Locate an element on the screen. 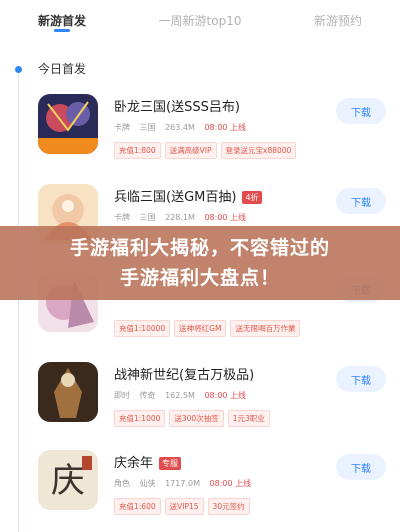 The image size is (400, 532). game-size: 1717.0M is located at coordinates (182, 483).